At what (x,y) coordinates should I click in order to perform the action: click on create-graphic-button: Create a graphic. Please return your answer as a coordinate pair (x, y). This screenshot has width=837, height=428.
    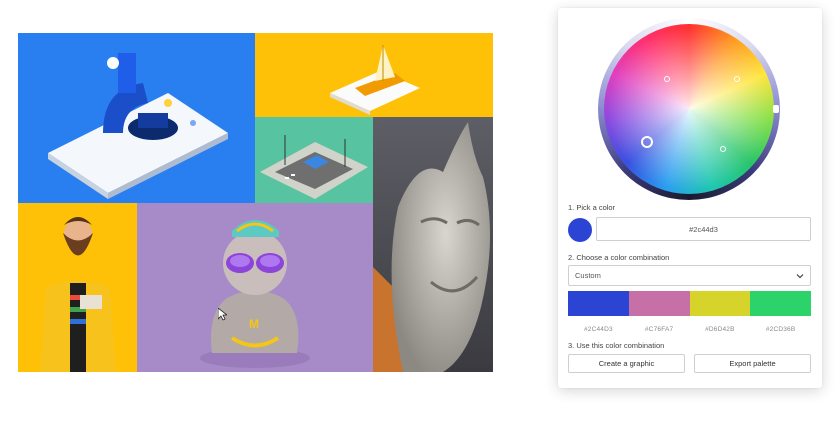
    Looking at the image, I should click on (626, 363).